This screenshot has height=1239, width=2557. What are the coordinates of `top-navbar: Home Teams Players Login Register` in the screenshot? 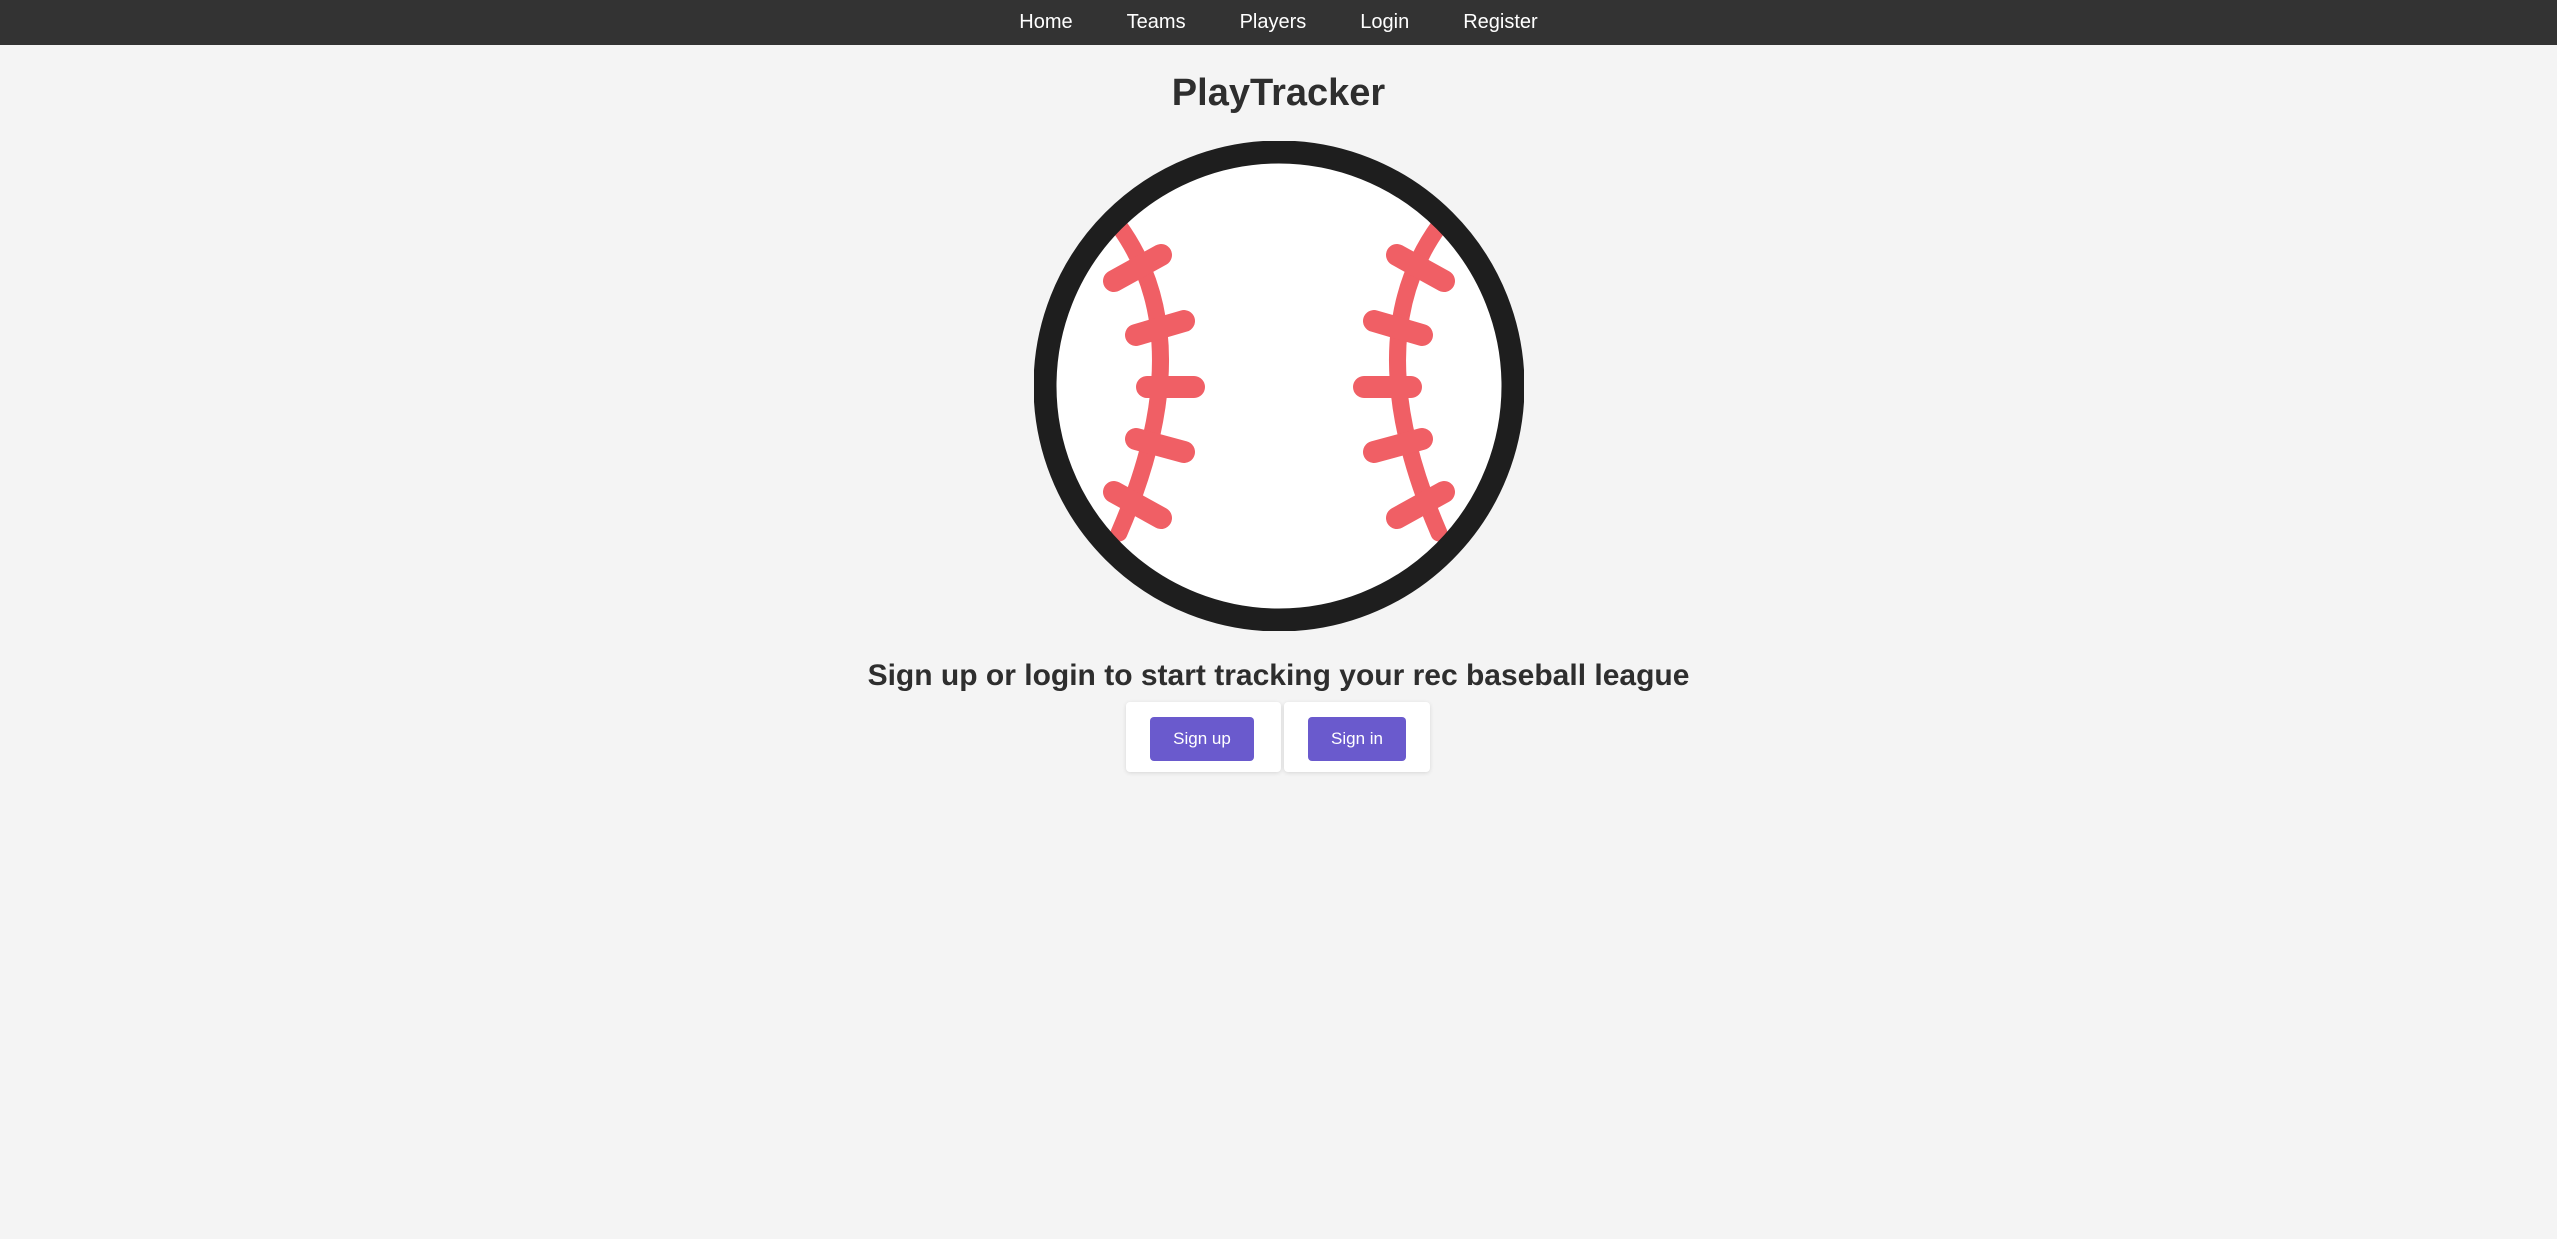 It's located at (1278, 22).